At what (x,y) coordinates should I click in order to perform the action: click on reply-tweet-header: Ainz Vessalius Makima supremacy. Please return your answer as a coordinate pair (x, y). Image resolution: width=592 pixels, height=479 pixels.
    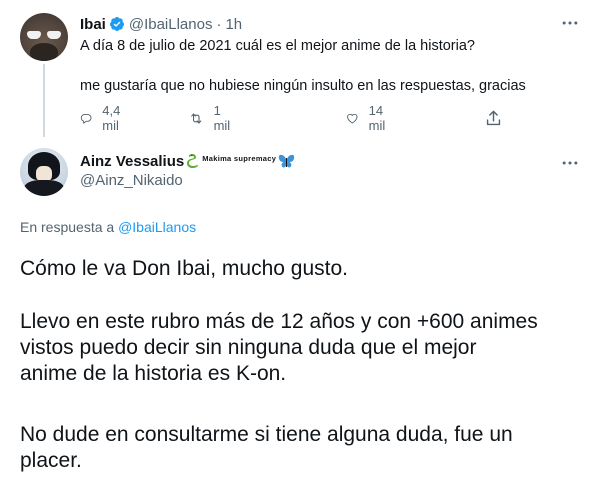
    Looking at the image, I should click on (187, 161).